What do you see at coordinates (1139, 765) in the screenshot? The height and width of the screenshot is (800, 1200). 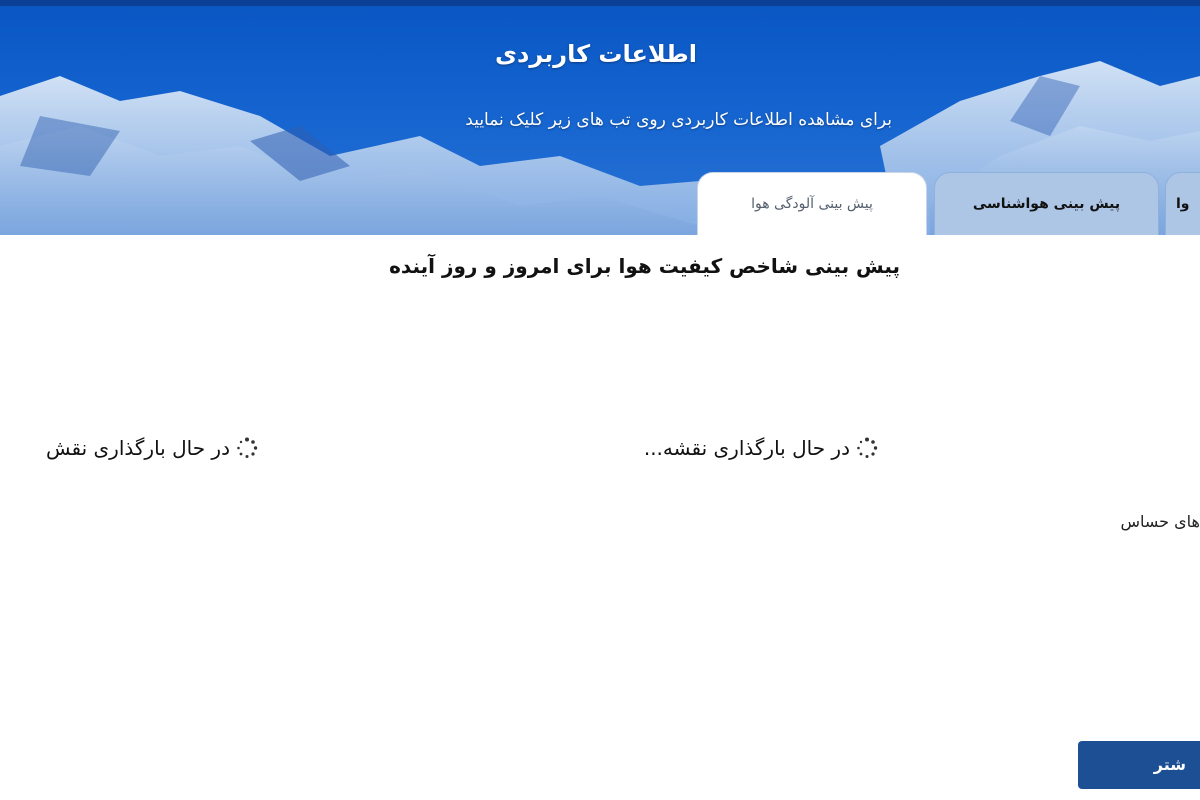 I see `more-button: شتر` at bounding box center [1139, 765].